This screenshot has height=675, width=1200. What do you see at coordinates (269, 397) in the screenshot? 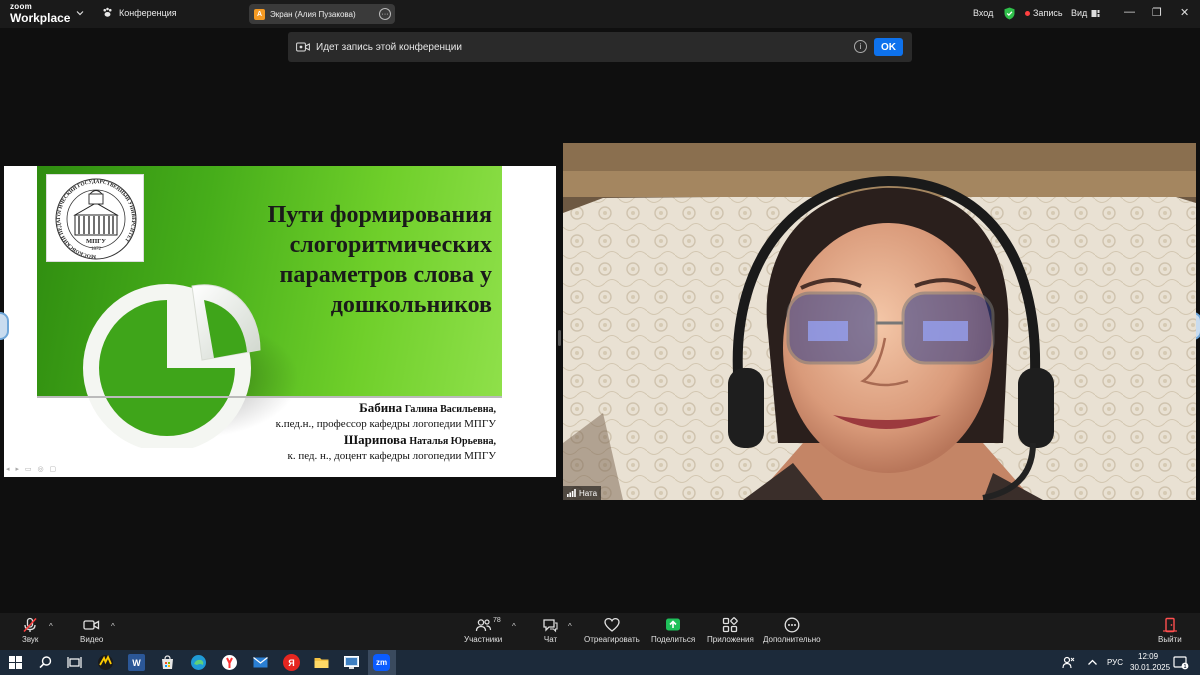
I see `slide-divider` at bounding box center [269, 397].